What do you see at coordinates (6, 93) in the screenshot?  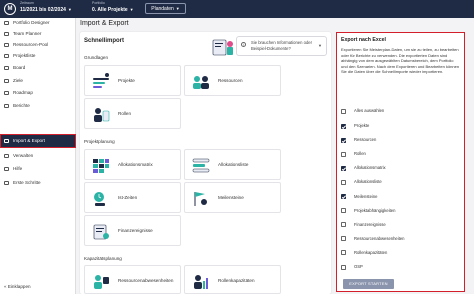 I see `roadmap-icon` at bounding box center [6, 93].